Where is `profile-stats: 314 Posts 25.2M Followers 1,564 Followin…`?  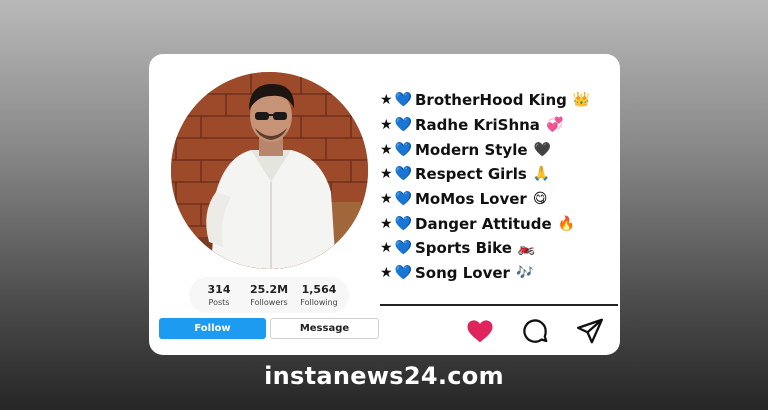
profile-stats: 314 Posts 25.2M Followers 1,564 Followin… is located at coordinates (269, 295).